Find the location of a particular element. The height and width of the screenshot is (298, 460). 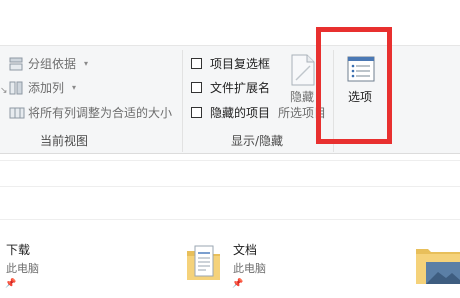

item-name: 下载 is located at coordinates (18, 250).